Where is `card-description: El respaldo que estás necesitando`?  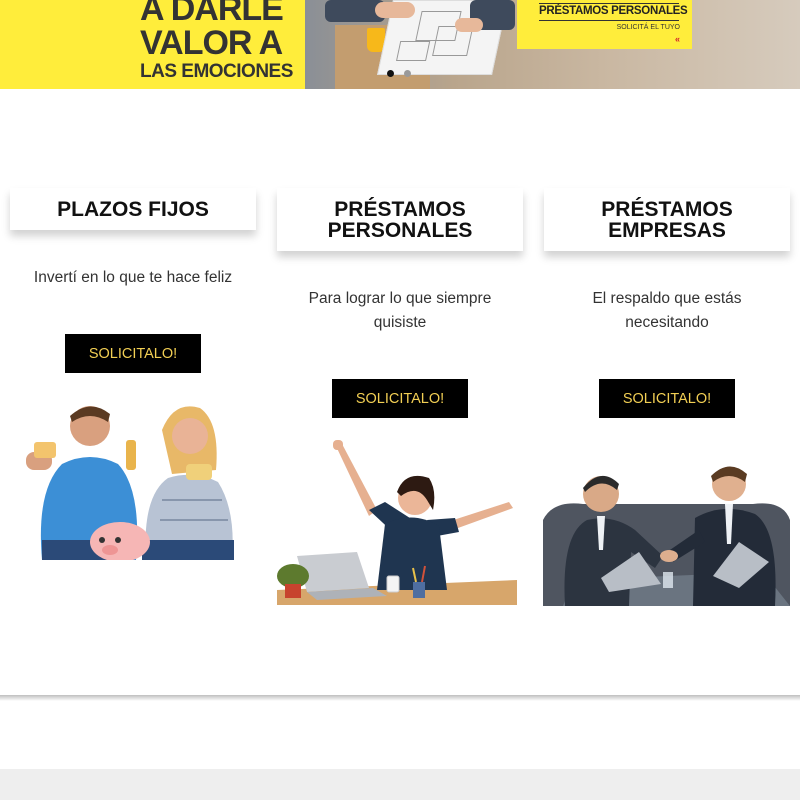 card-description: El respaldo que estás necesitando is located at coordinates (667, 310).